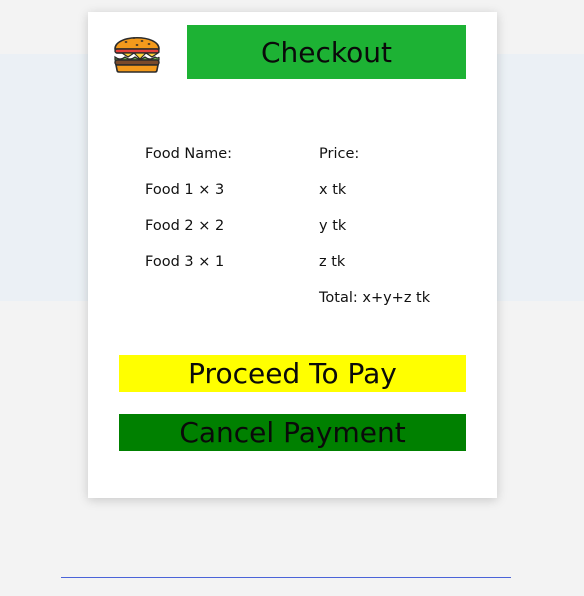  I want to click on burger-icon, so click(137, 51).